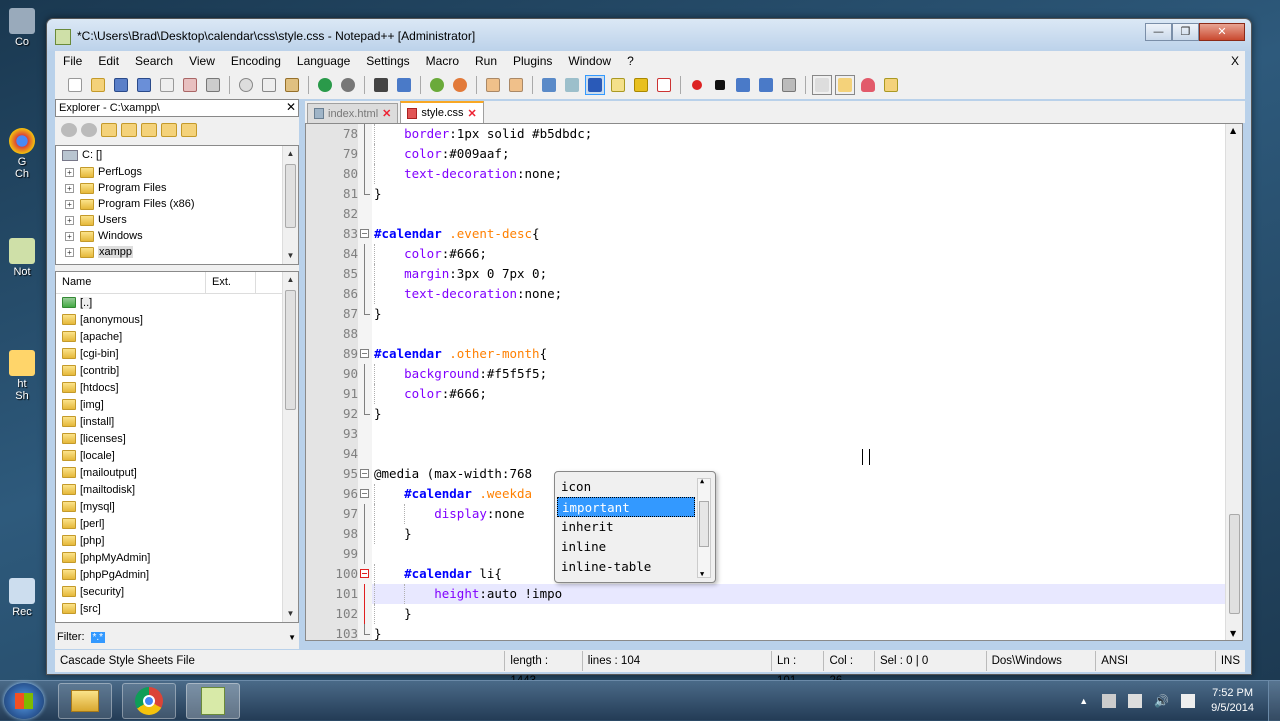 The image size is (1280, 721). Describe the element at coordinates (774, 494) in the screenshot. I see `code-line: 96 #calendar .weekda` at that location.